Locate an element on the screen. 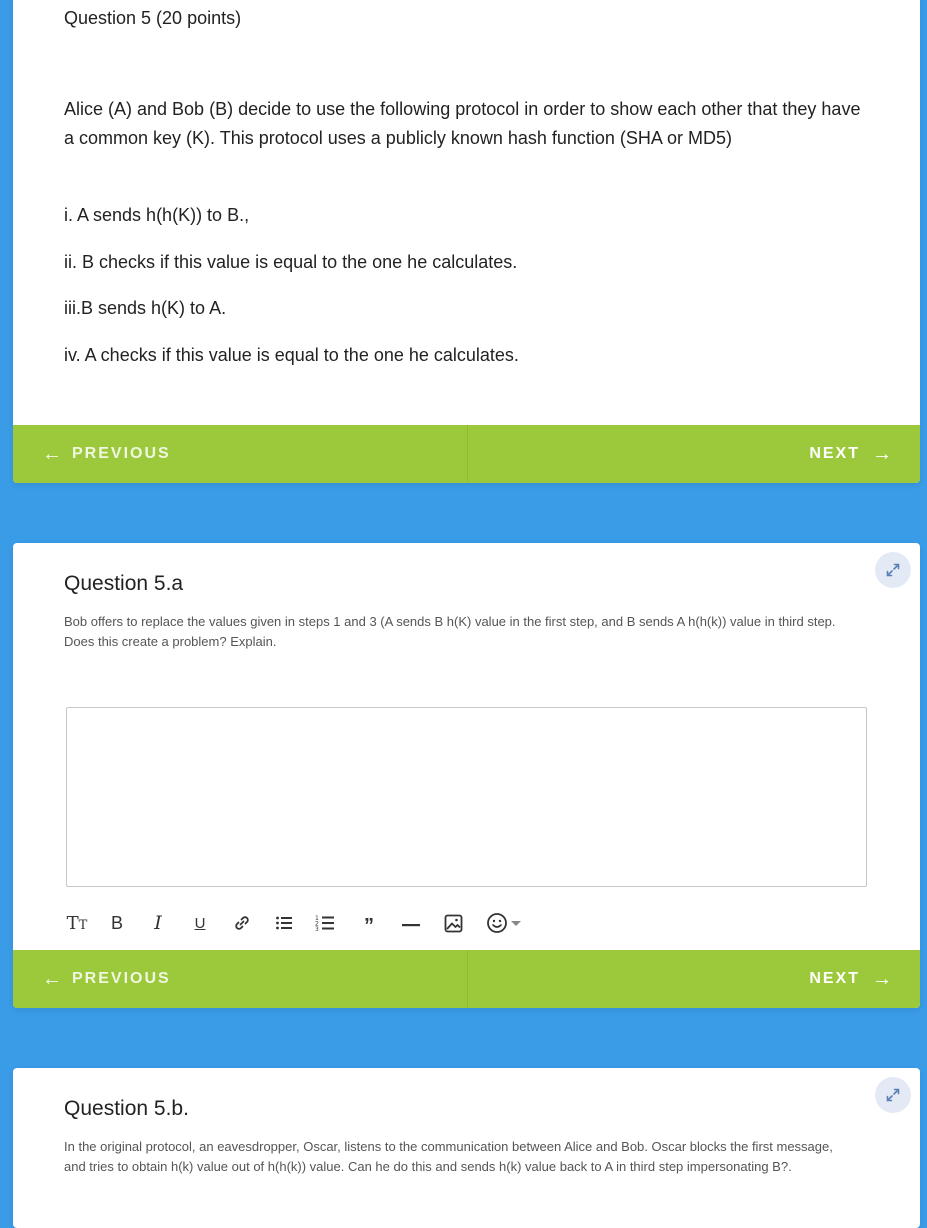 The height and width of the screenshot is (1228, 927). bulleted-list-button is located at coordinates (284, 923).